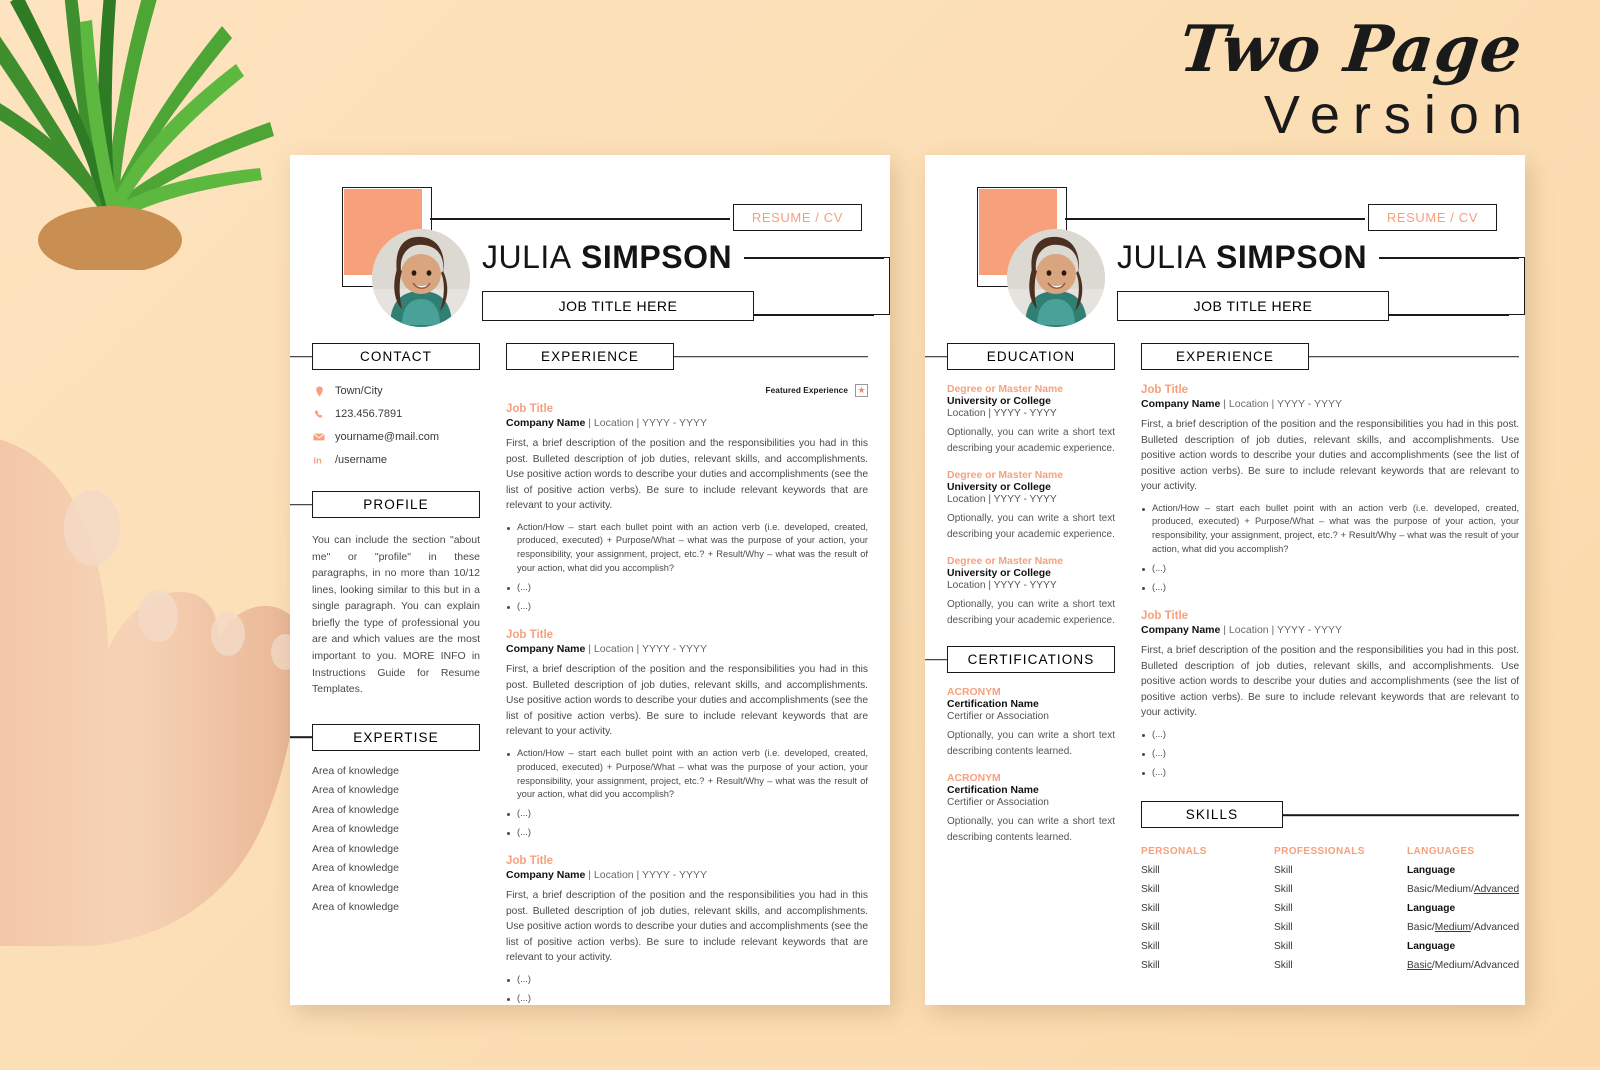  I want to click on list-item: Town/City, so click(396, 391).